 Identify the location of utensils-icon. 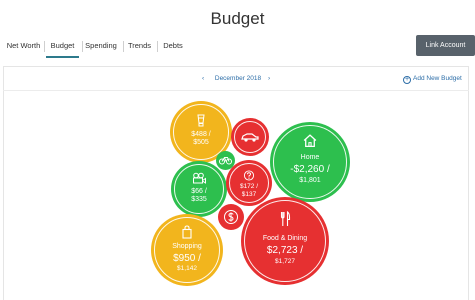
(285, 218).